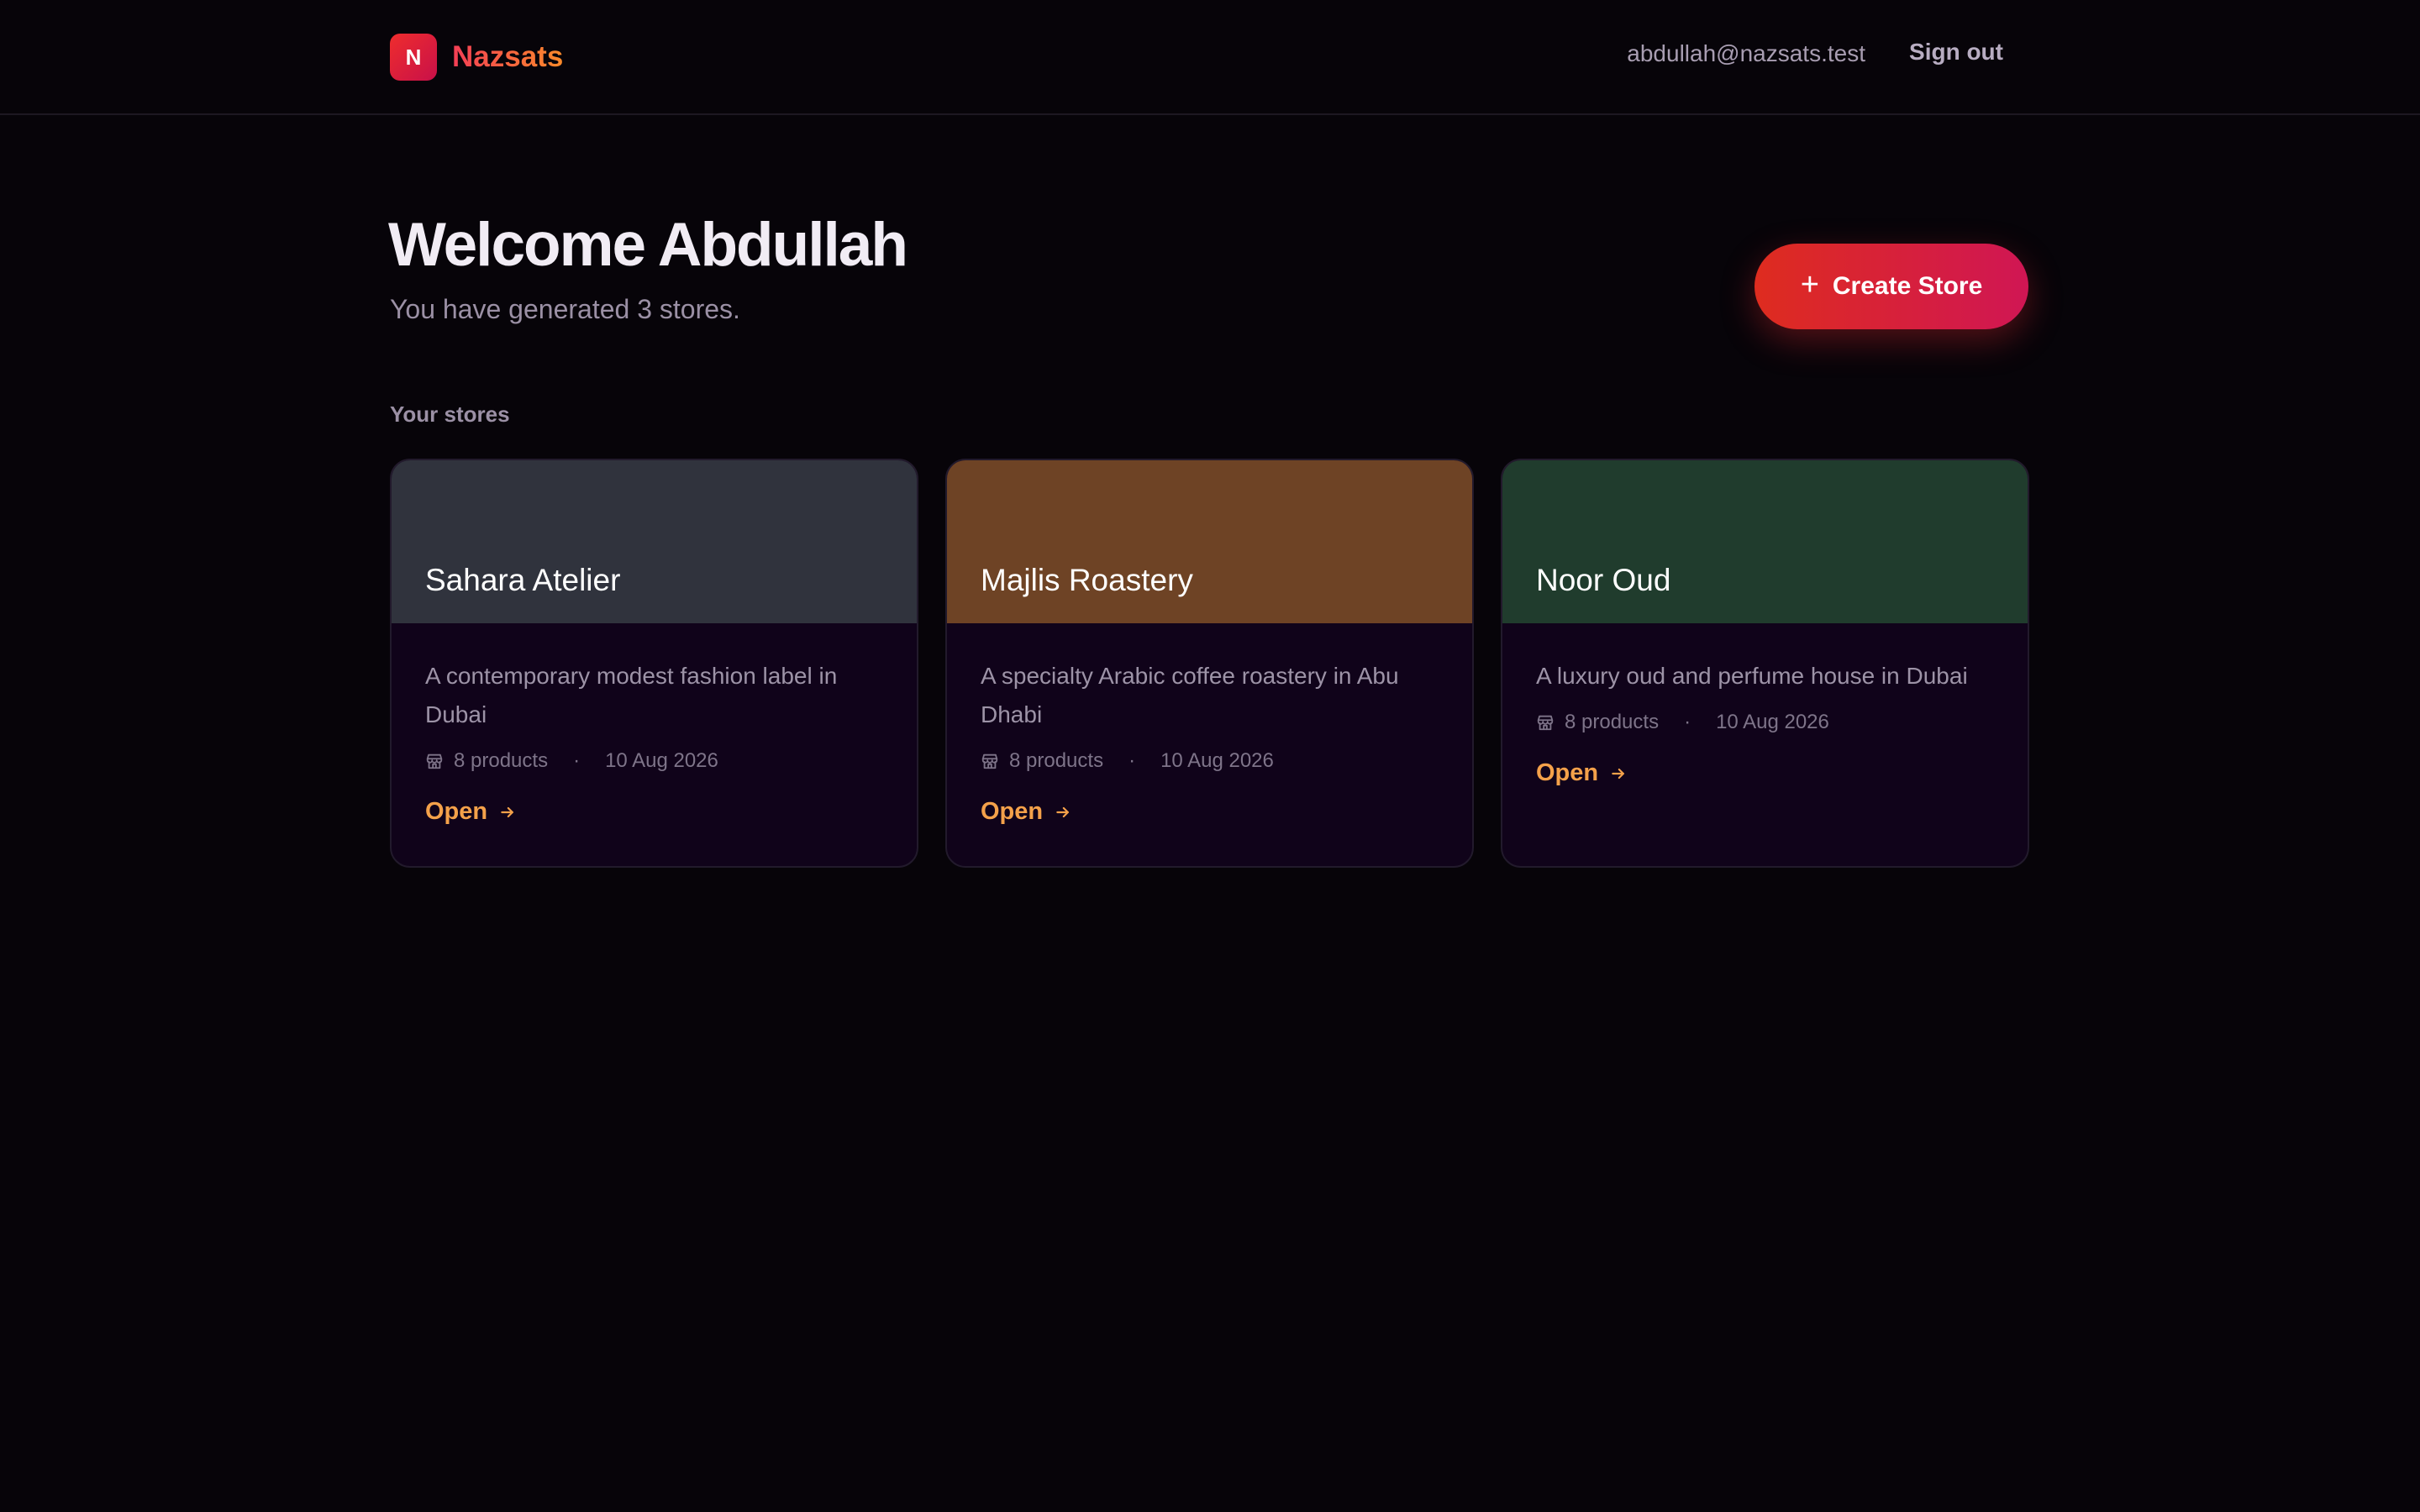  I want to click on plus-icon: +, so click(1809, 284).